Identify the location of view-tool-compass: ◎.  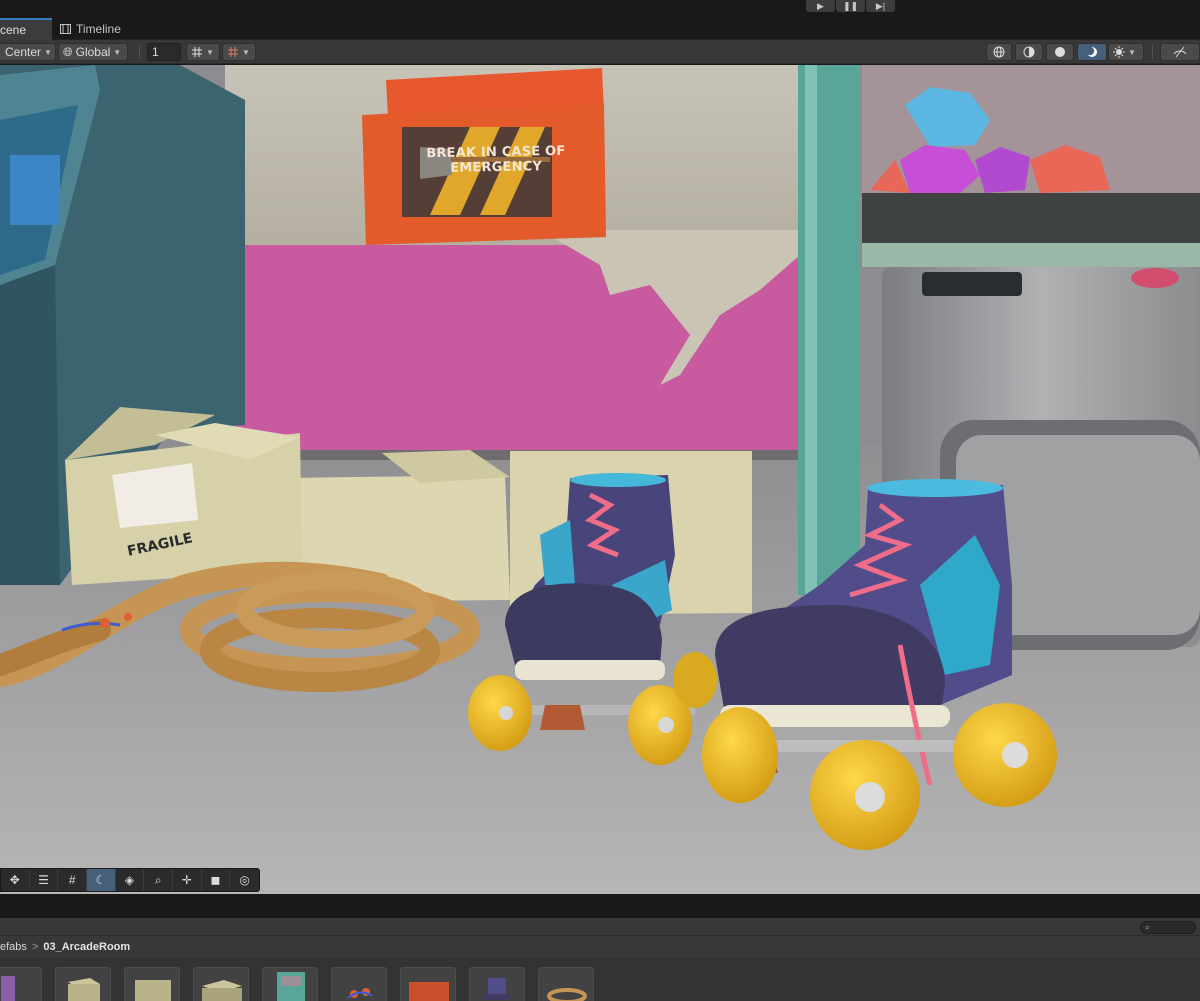
(244, 880).